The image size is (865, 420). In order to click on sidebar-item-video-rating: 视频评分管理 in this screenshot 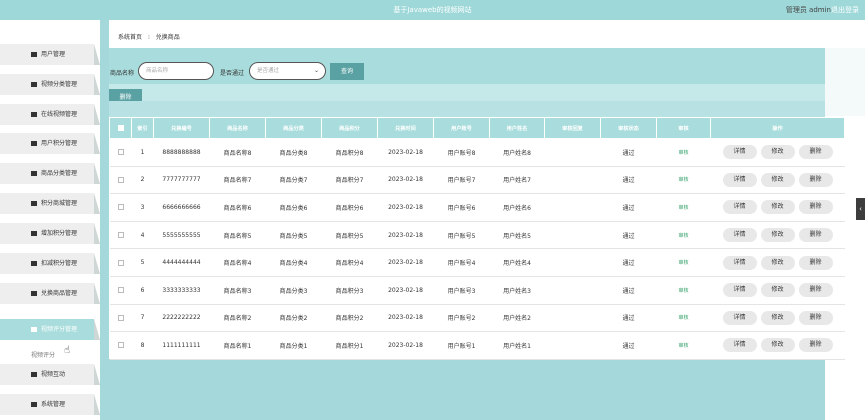, I will do `click(50, 329)`.